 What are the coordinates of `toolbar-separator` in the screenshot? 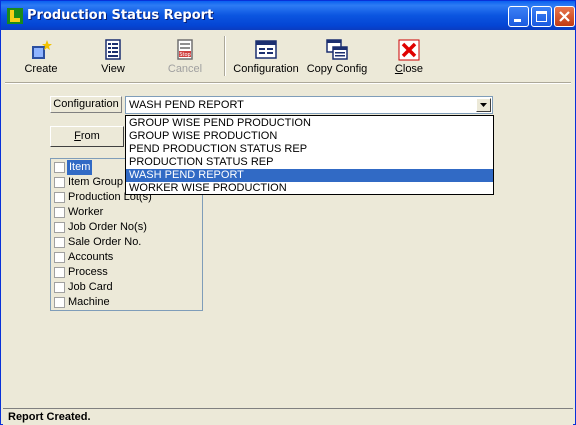 It's located at (225, 56).